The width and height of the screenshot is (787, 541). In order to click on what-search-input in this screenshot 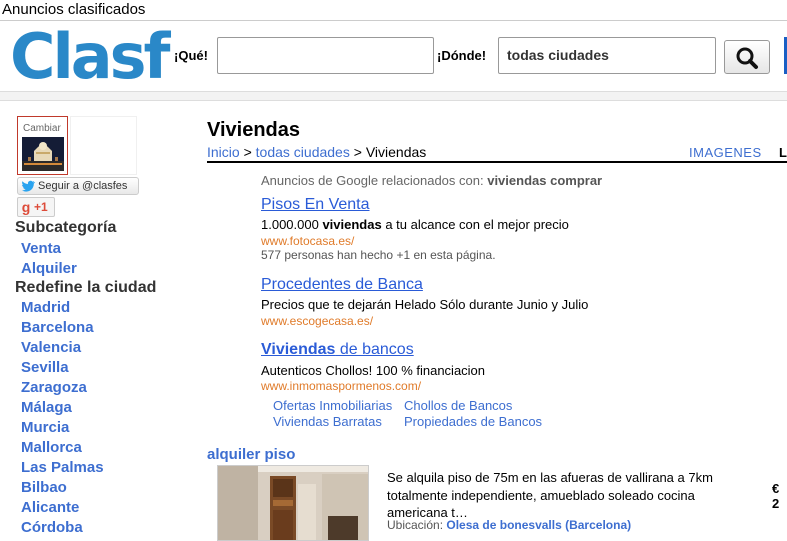, I will do `click(325, 55)`.